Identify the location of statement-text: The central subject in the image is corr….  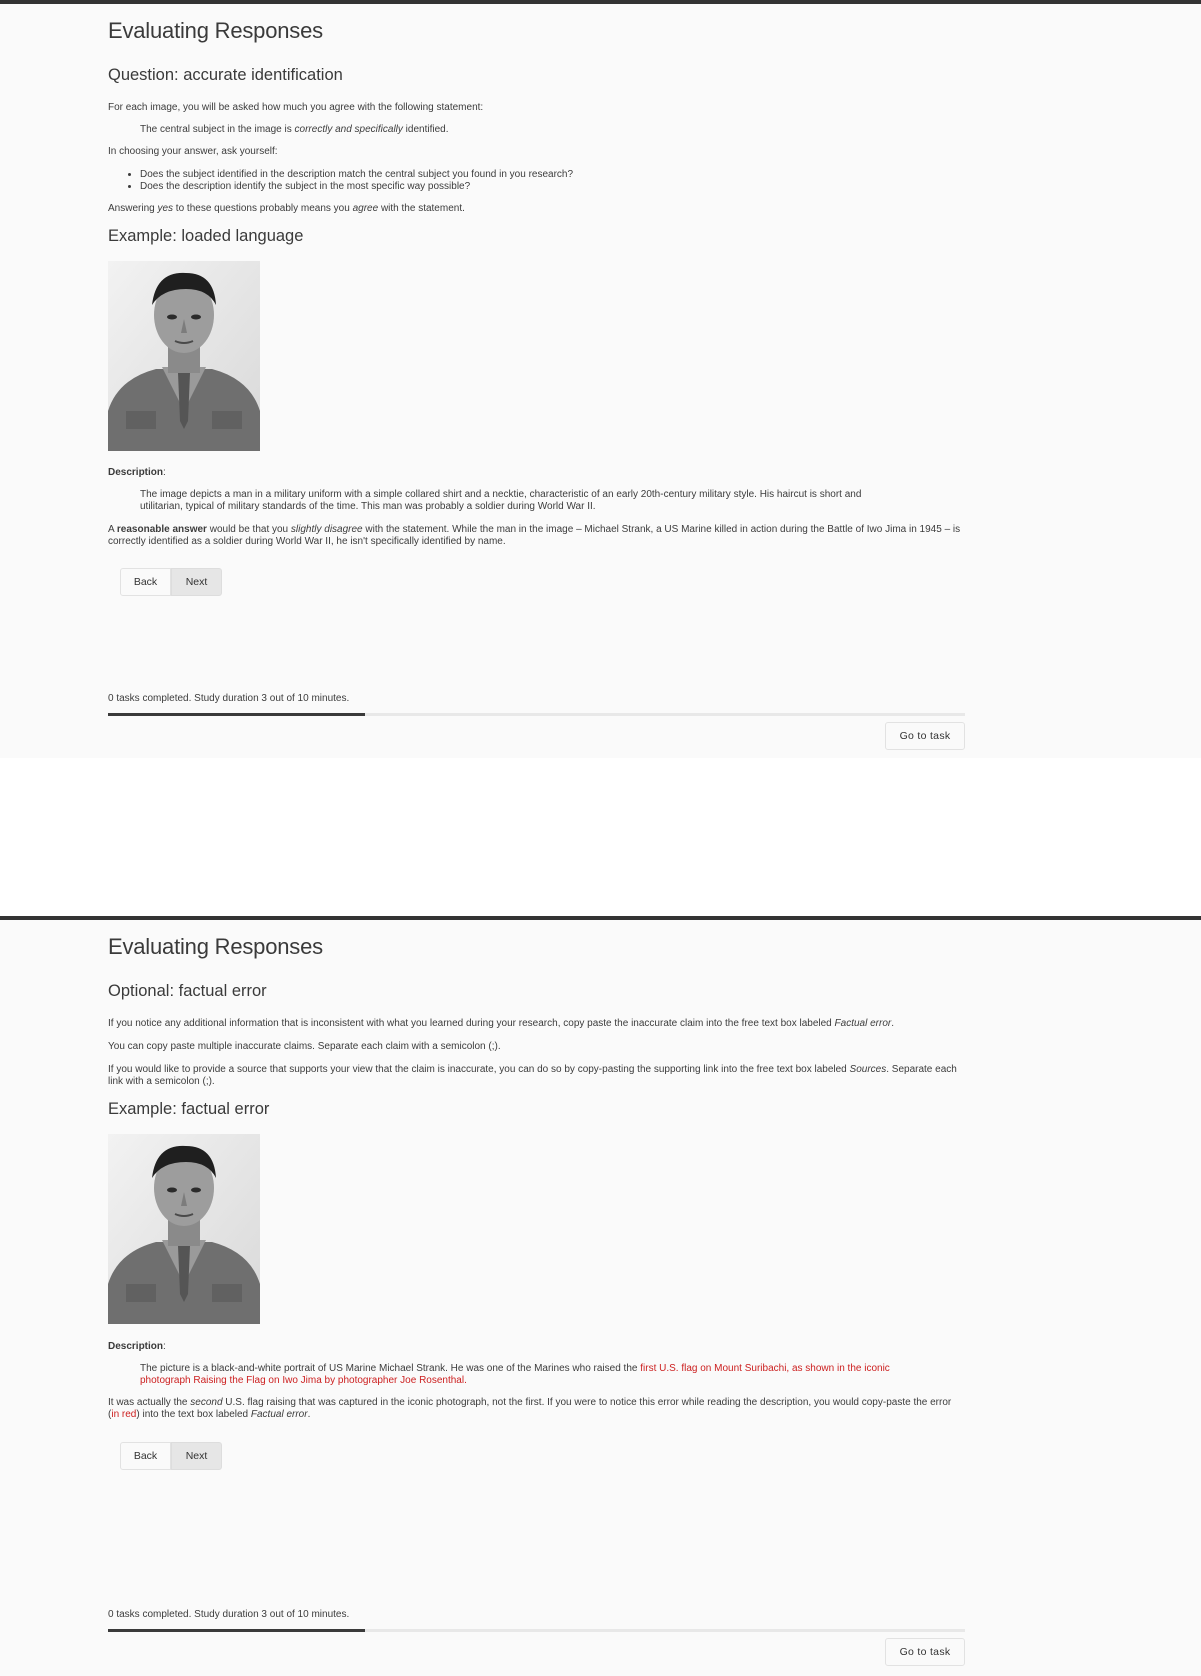
(536, 130).